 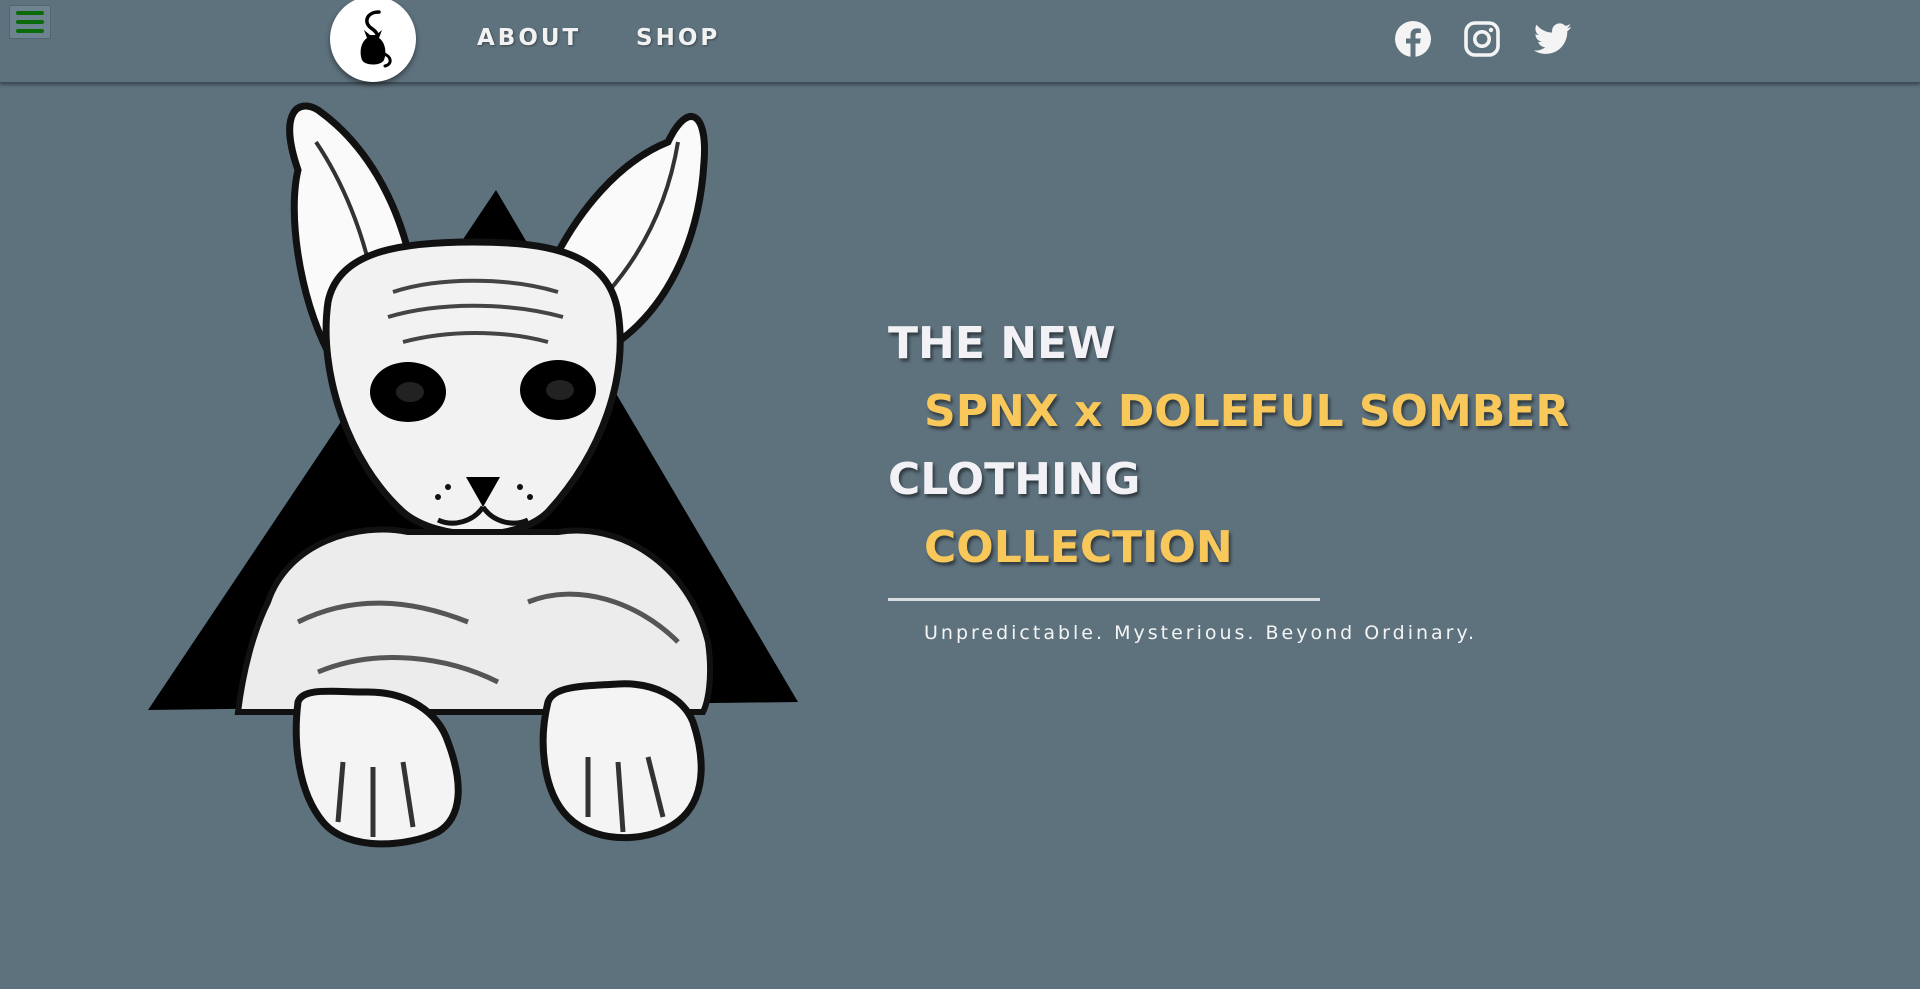 I want to click on nav-shop-link: SHOP, so click(x=678, y=38).